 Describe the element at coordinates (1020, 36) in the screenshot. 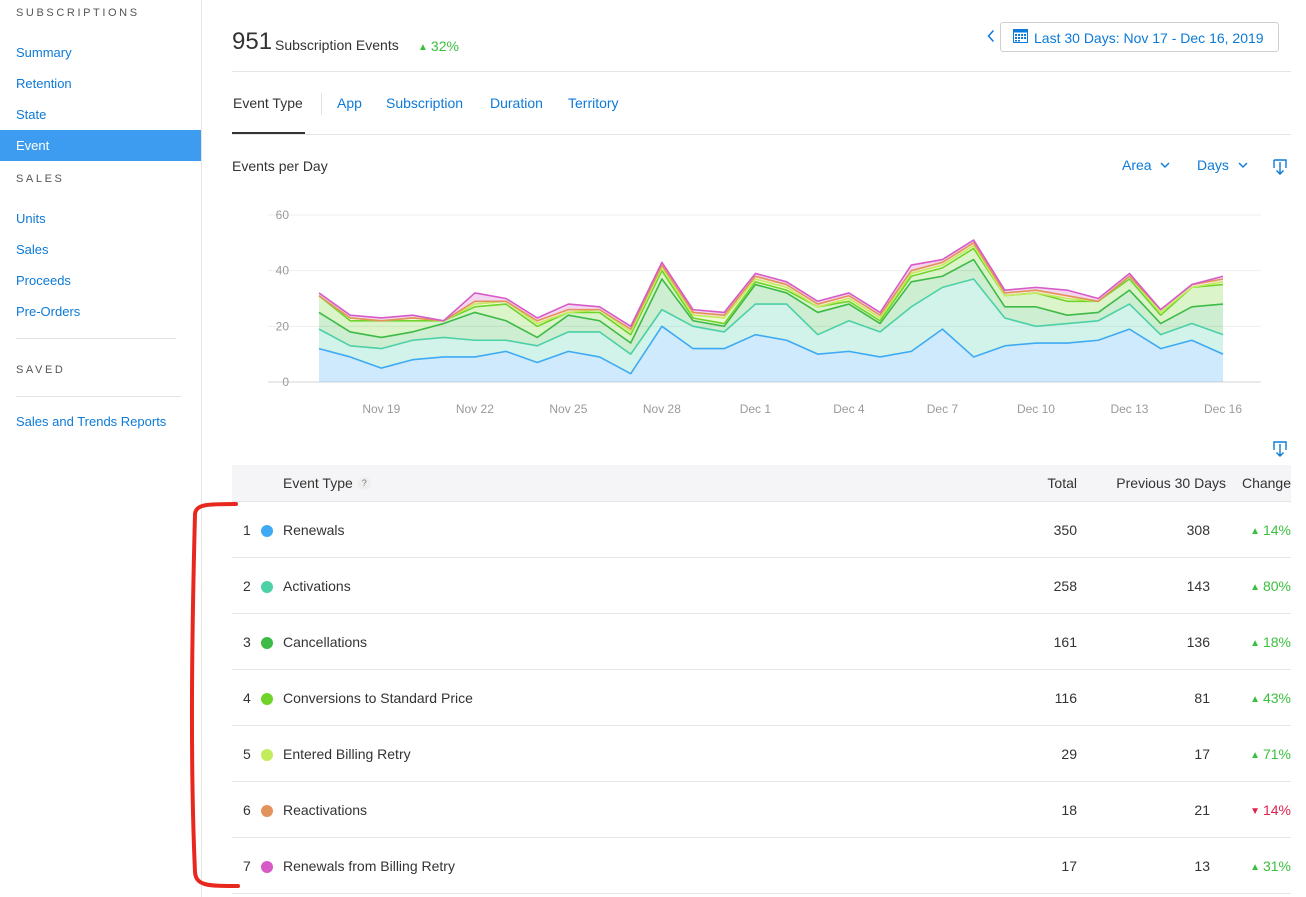

I see `calendar-icon` at that location.